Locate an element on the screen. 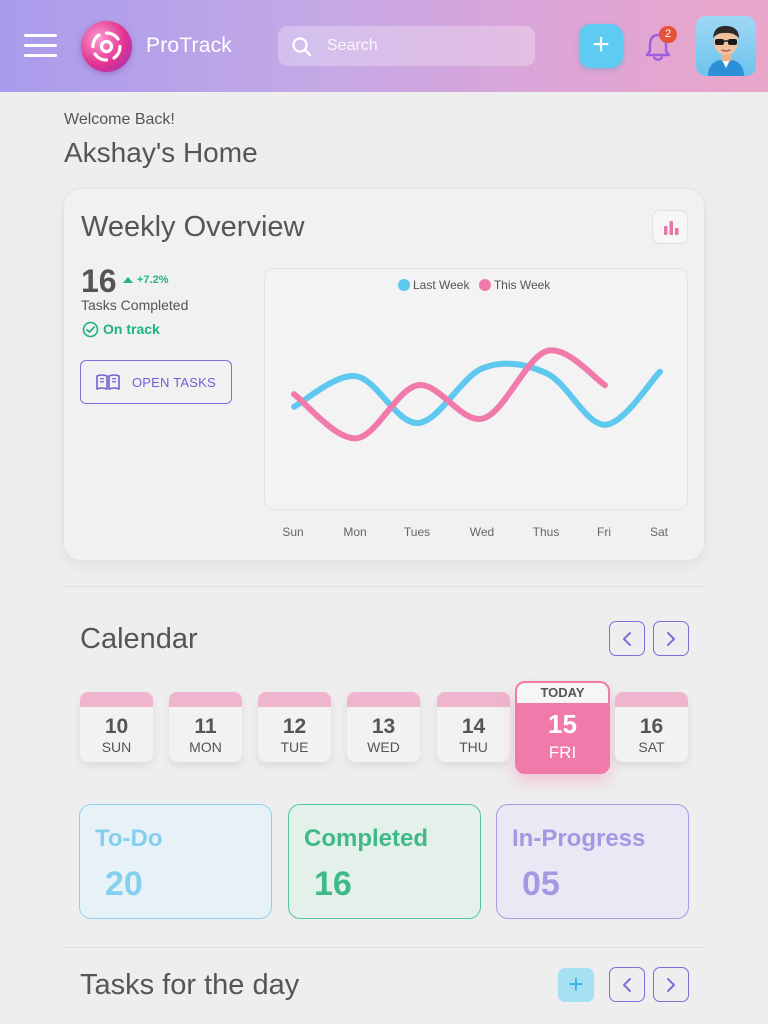 This screenshot has width=768, height=1024. search-input is located at coordinates (427, 46).